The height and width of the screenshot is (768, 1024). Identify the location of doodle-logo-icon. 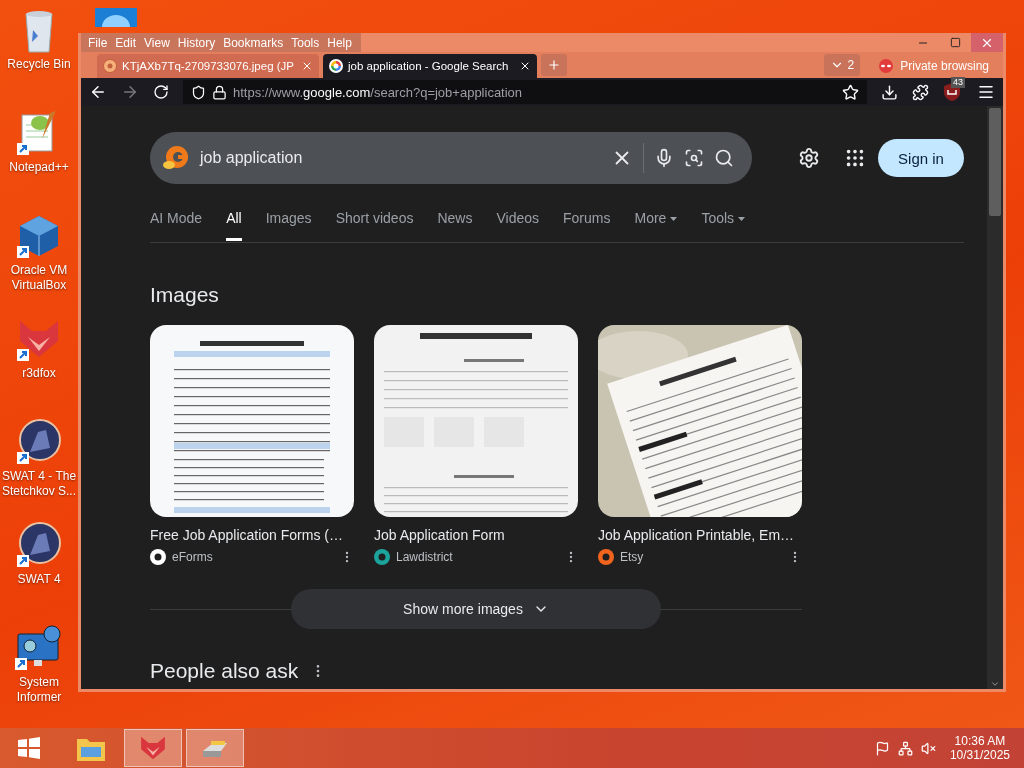
(176, 158).